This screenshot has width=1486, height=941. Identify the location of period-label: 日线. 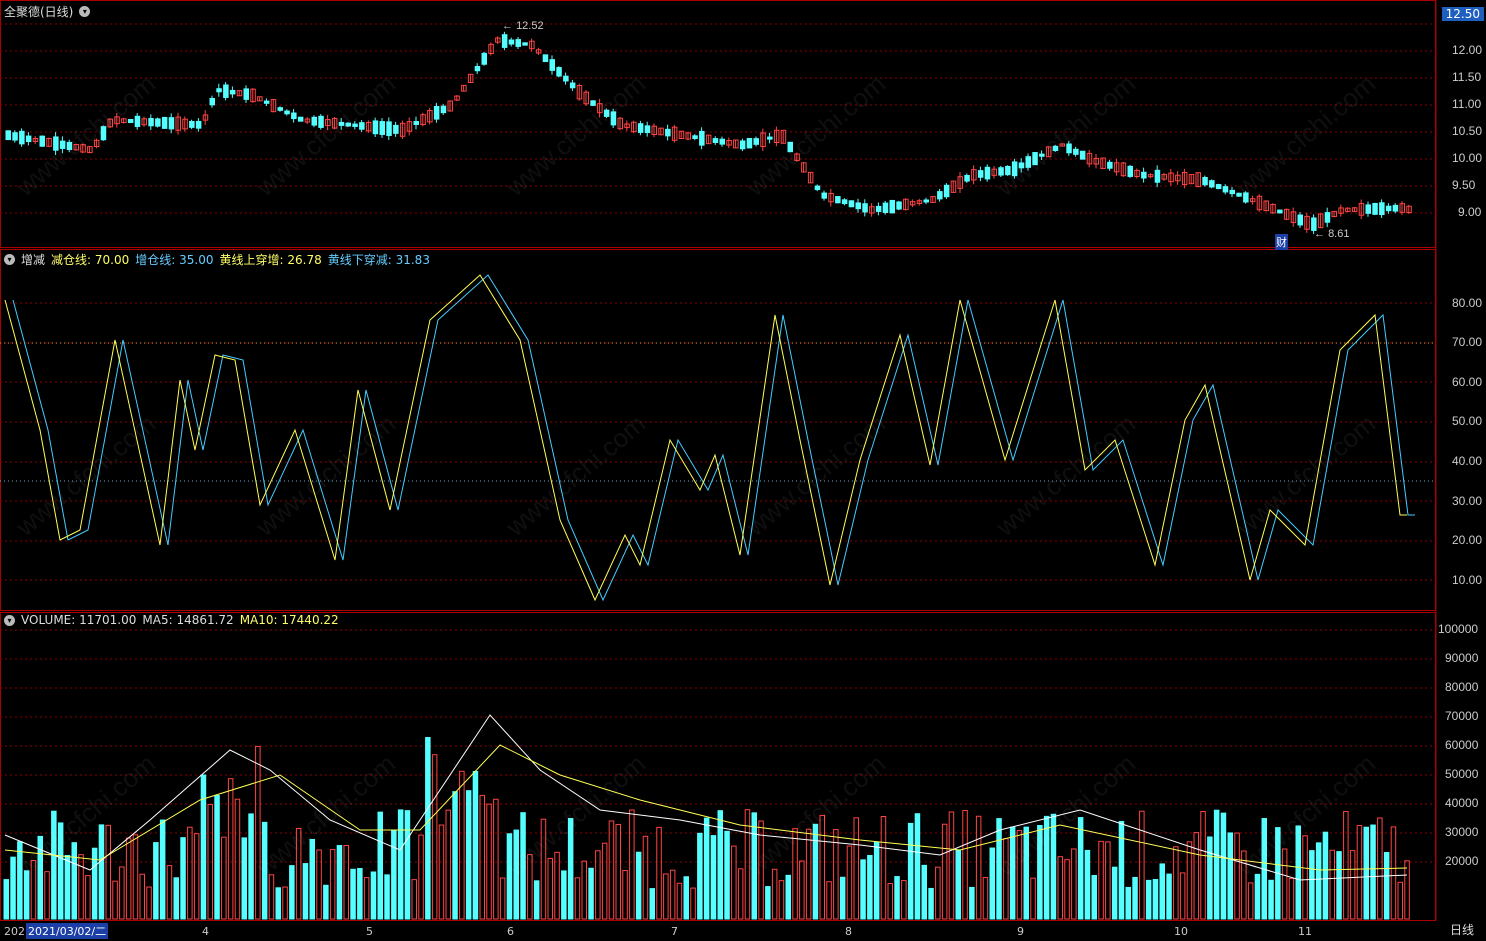
(1462, 929).